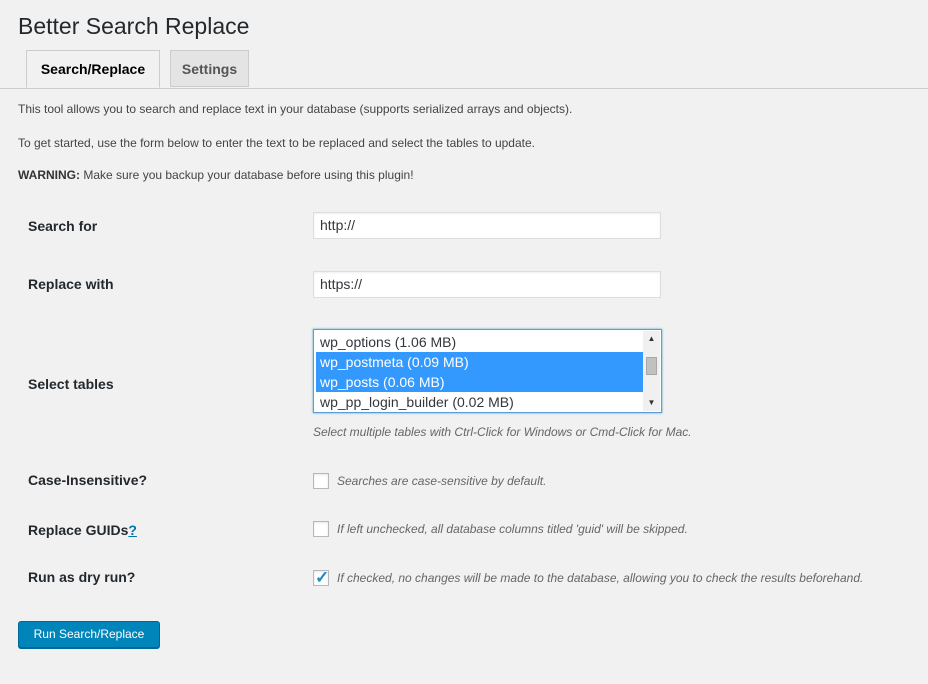 This screenshot has height=684, width=928. What do you see at coordinates (651, 339) in the screenshot?
I see `scroll-up-icon: ▲` at bounding box center [651, 339].